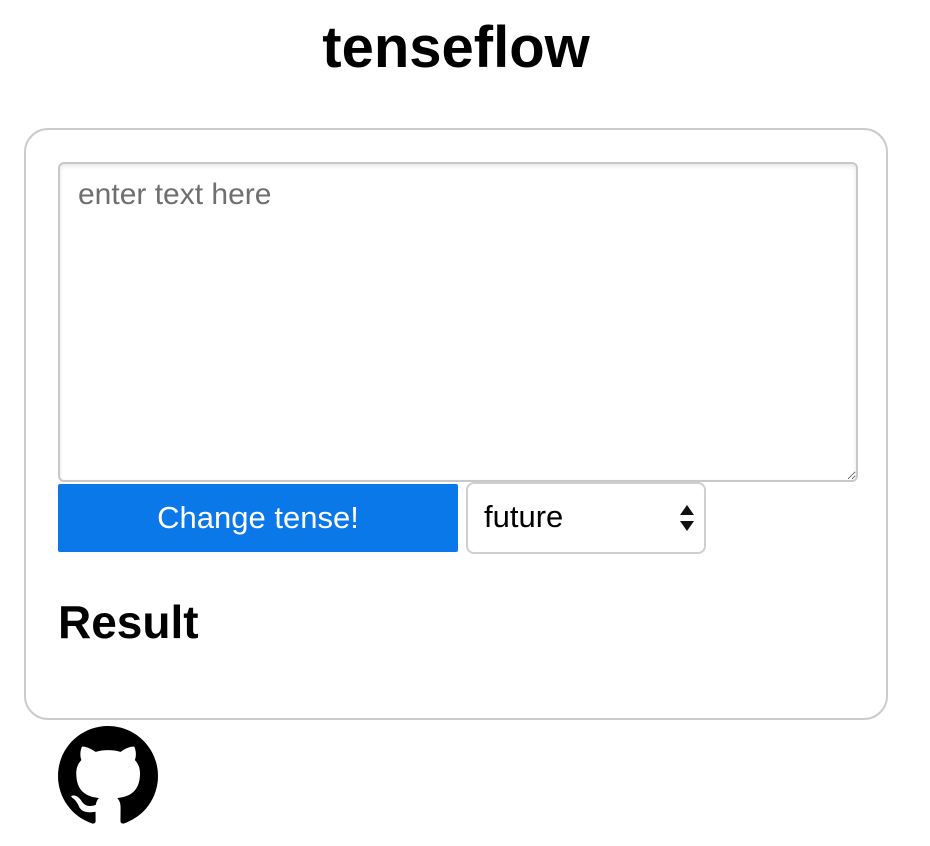 Image resolution: width=930 pixels, height=846 pixels. What do you see at coordinates (128, 622) in the screenshot?
I see `result-heading: Result` at bounding box center [128, 622].